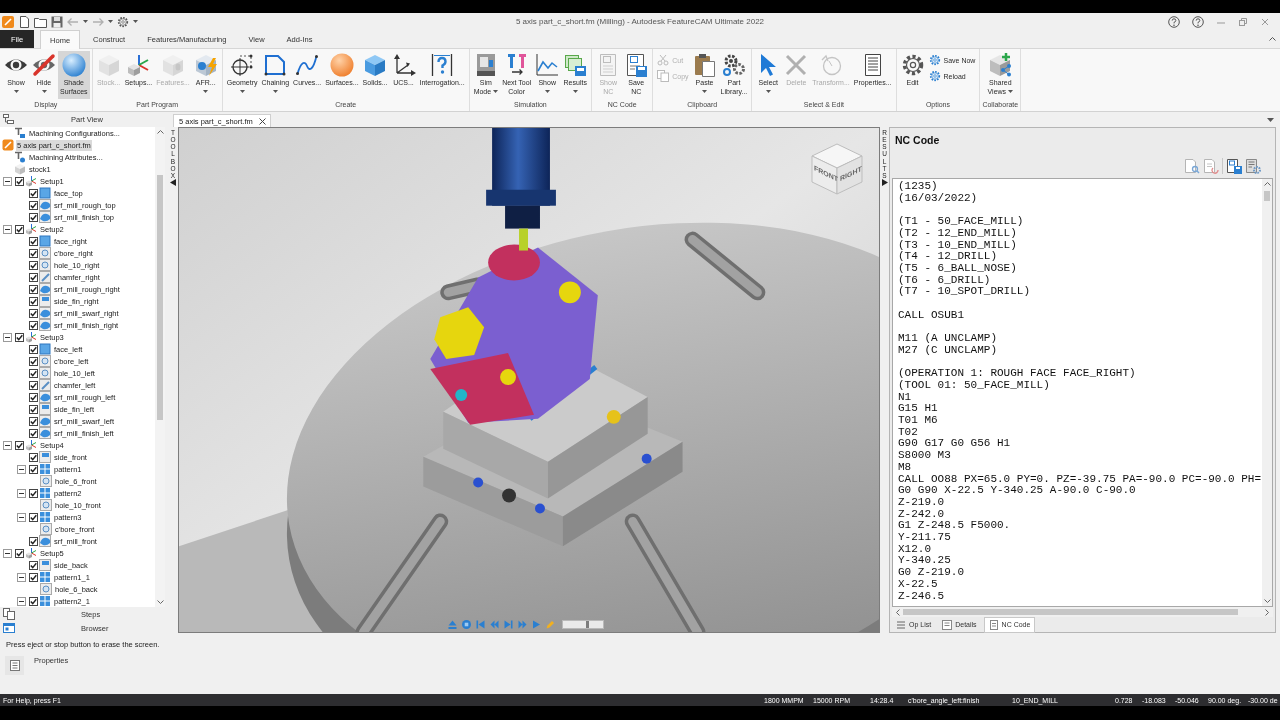 This screenshot has width=1280, height=720. What do you see at coordinates (884, 182) in the screenshot?
I see `right-arrow-icon` at bounding box center [884, 182].